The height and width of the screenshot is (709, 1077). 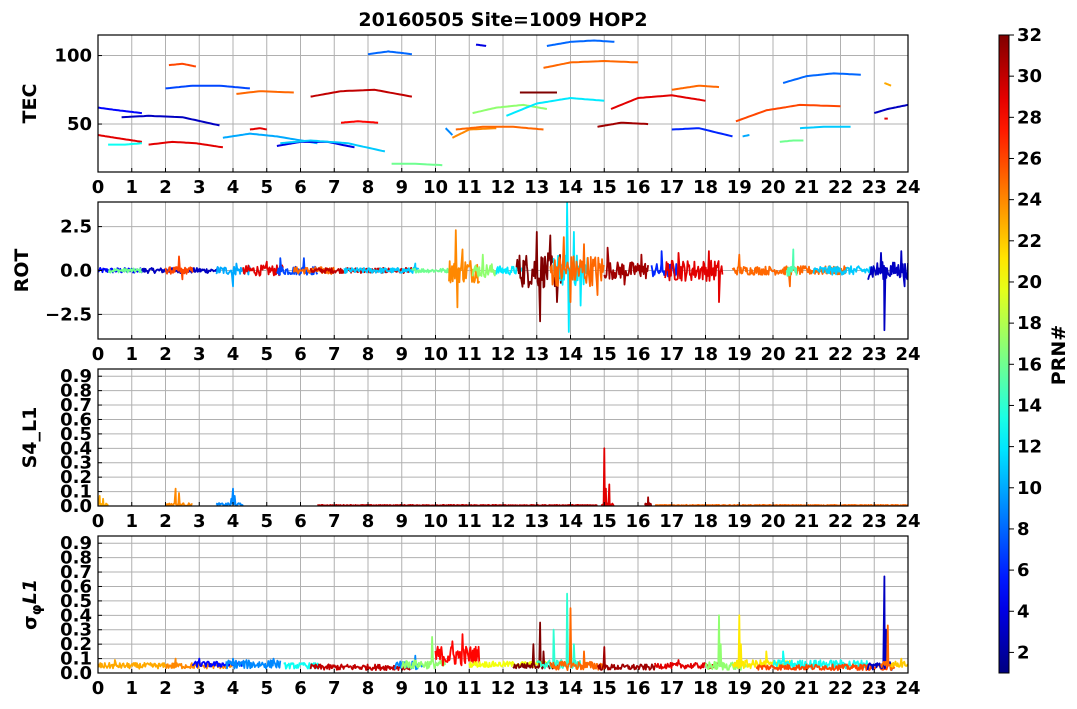 What do you see at coordinates (76, 271) in the screenshot?
I see `y-tick-label: 0.0` at bounding box center [76, 271].